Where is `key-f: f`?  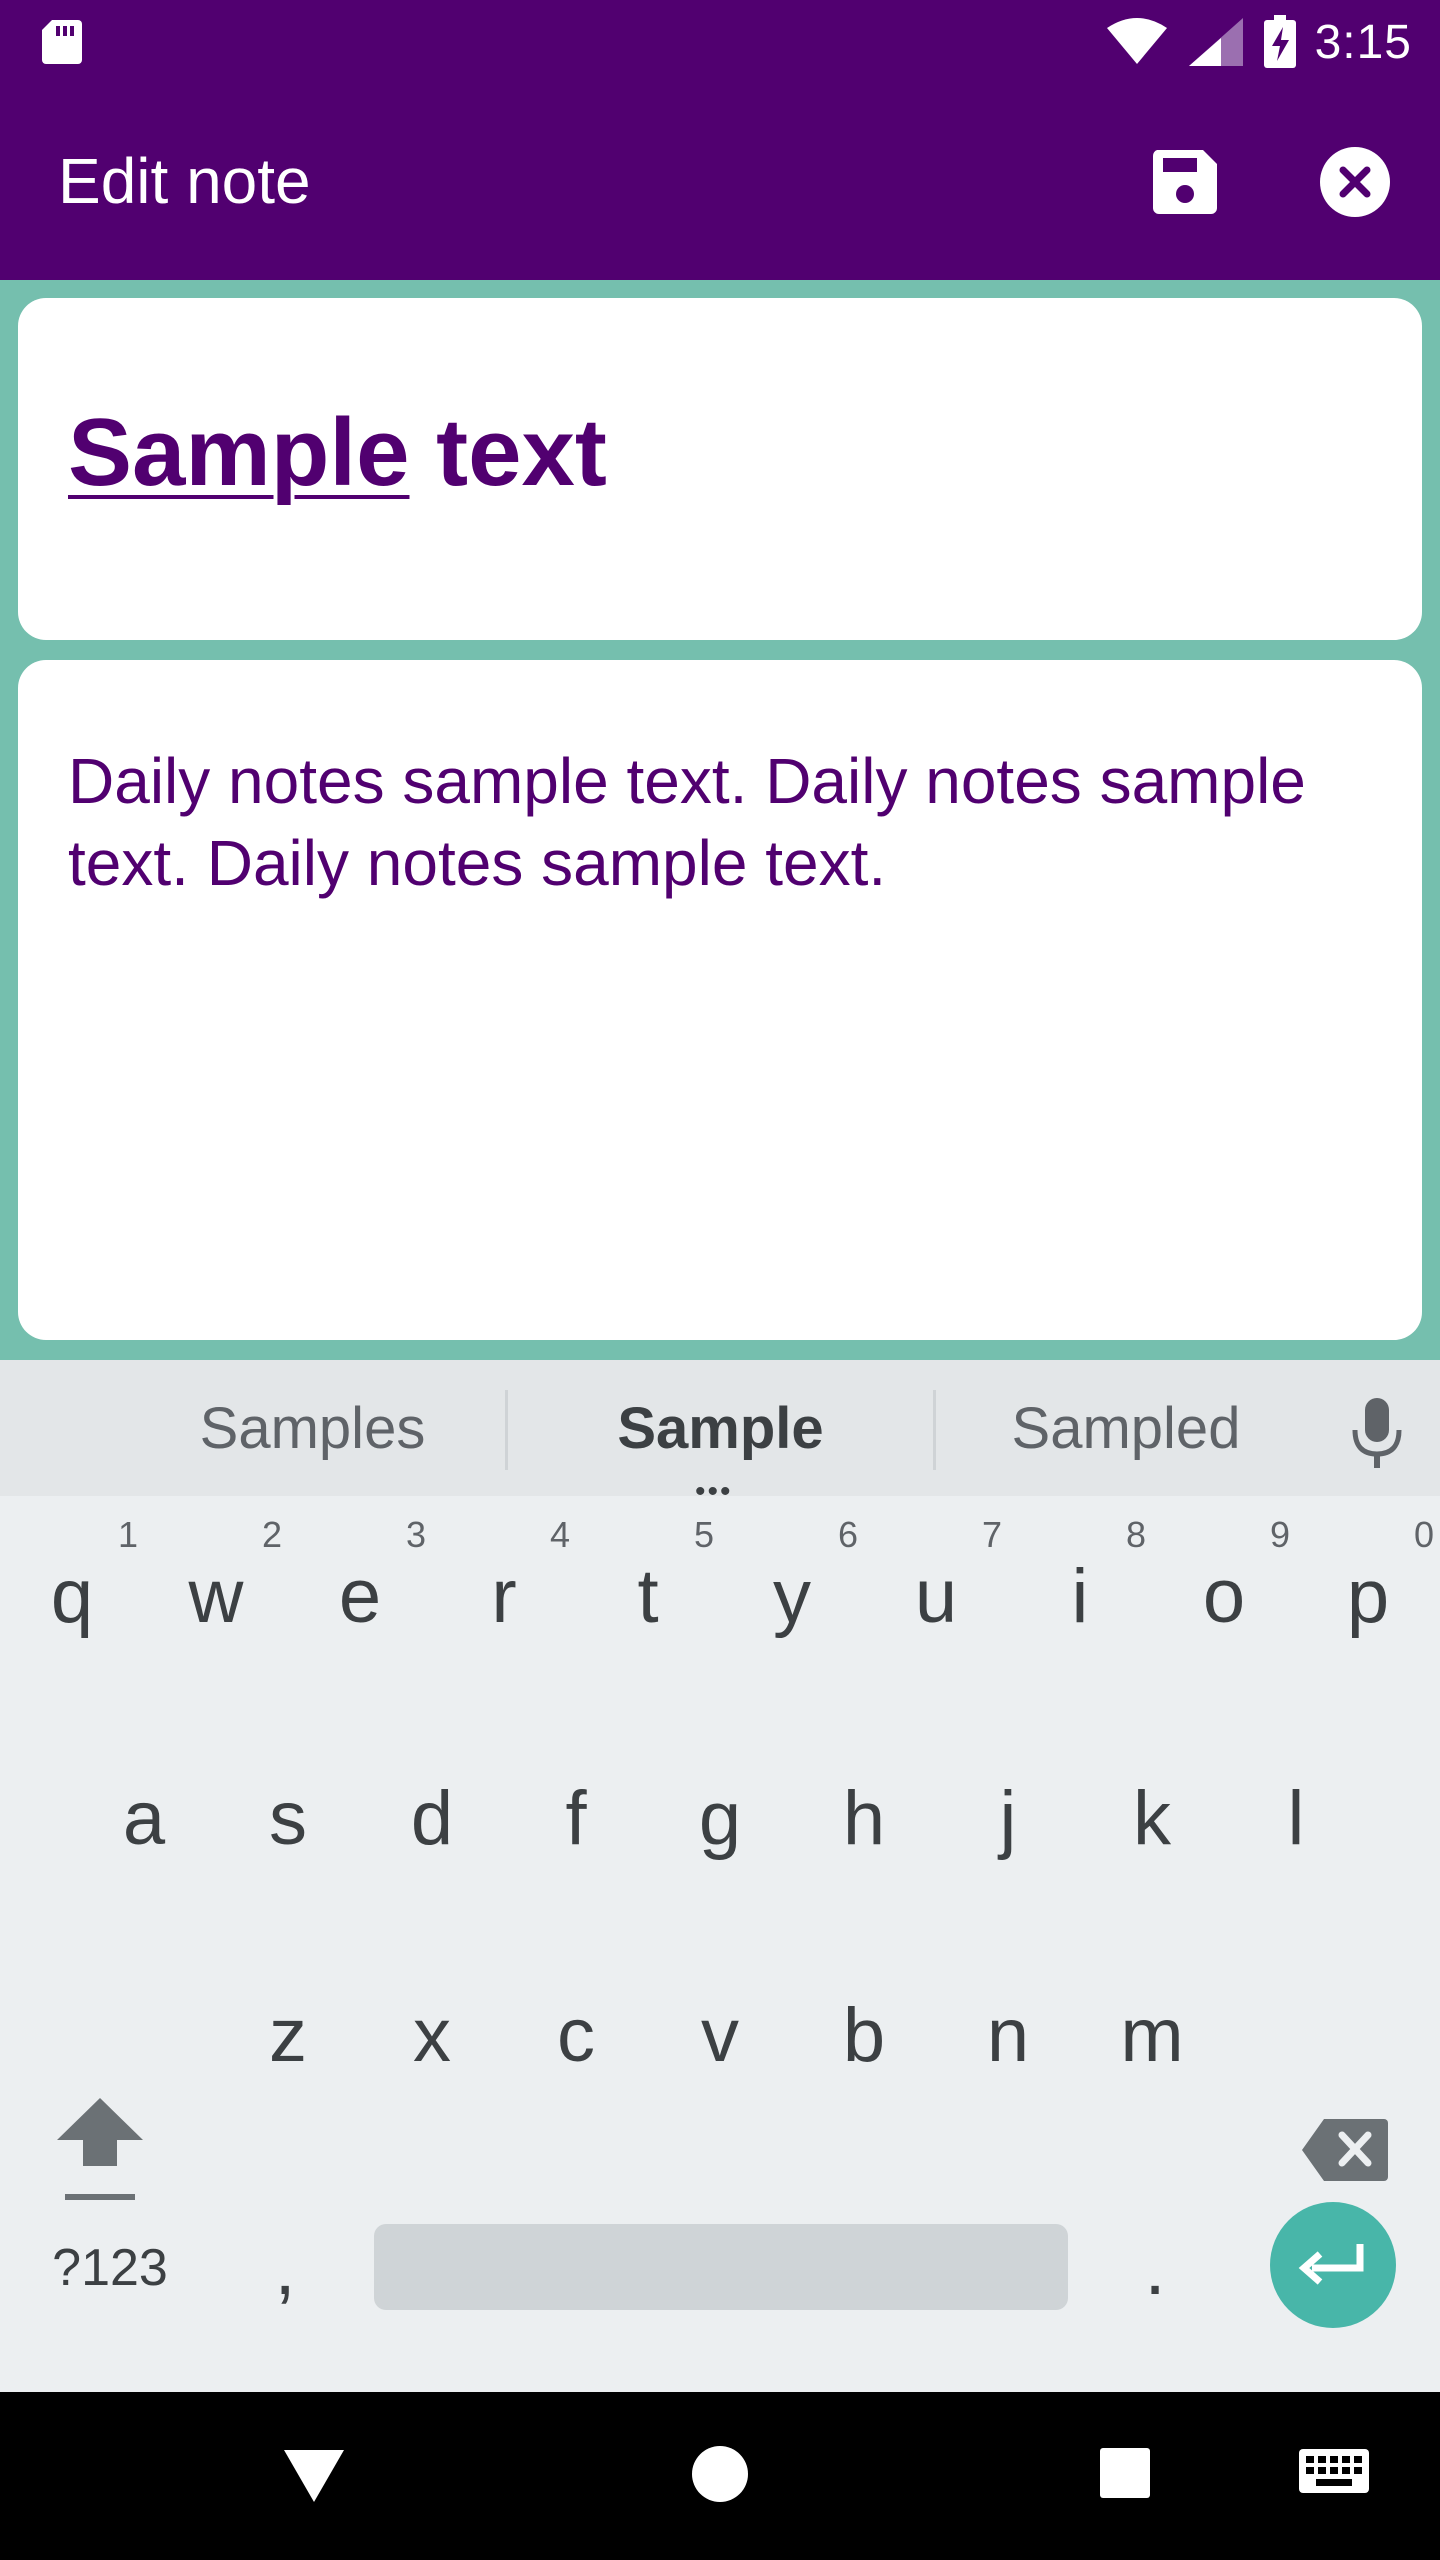 key-f: f is located at coordinates (576, 1818).